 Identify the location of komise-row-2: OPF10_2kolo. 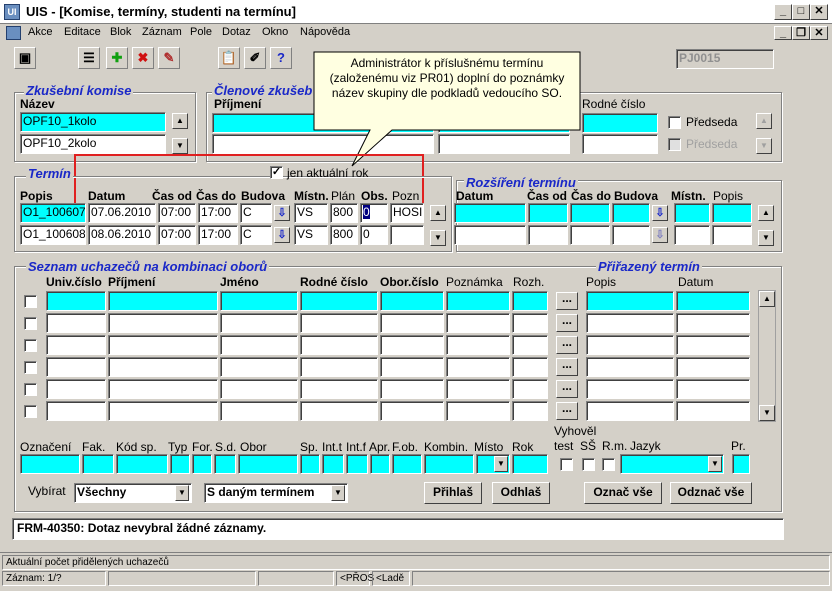
(93, 144).